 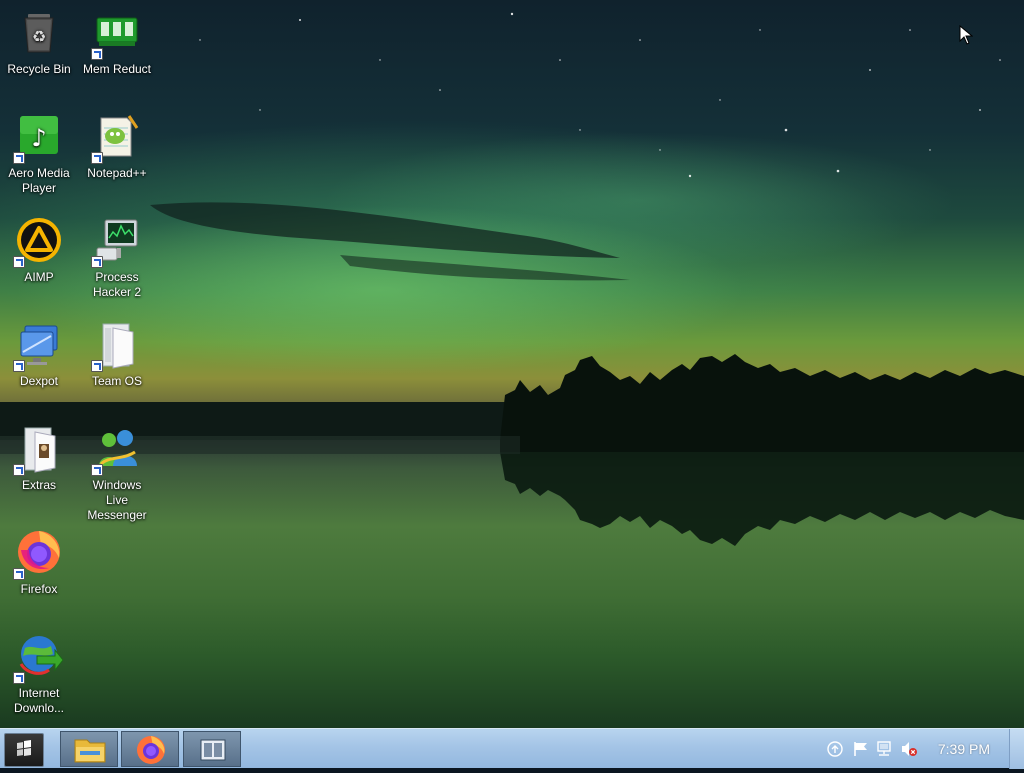 I want to click on taskbar-firefox-button, so click(x=150, y=749).